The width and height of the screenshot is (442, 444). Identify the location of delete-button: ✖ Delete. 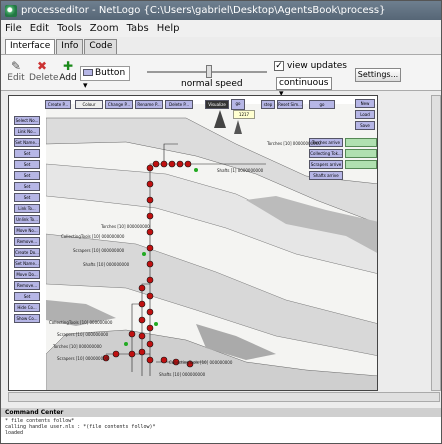
(44, 71).